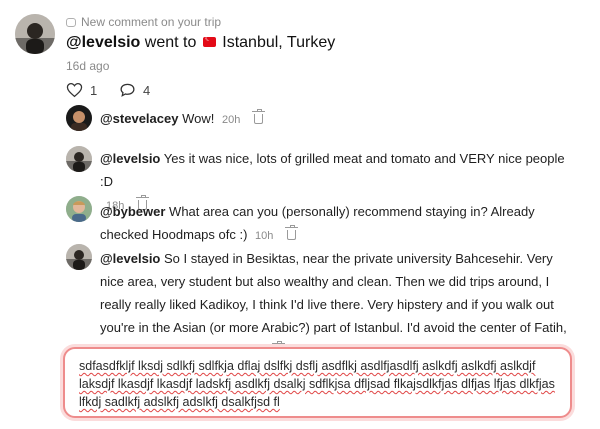 Image resolution: width=600 pixels, height=429 pixels. I want to click on notification-label: New comment on your trip, so click(143, 22).